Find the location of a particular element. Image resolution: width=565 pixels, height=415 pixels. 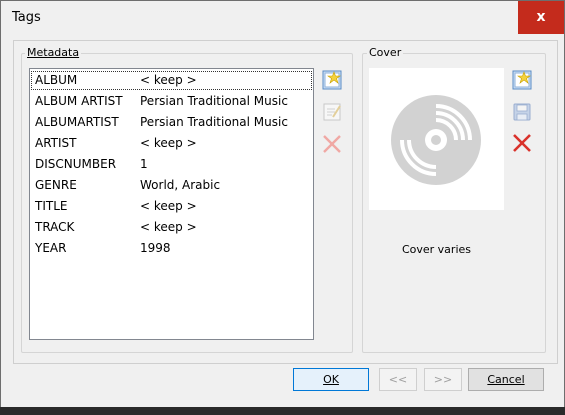

list-item: ALBUM ARTIST Persian Traditional Music is located at coordinates (171, 101).